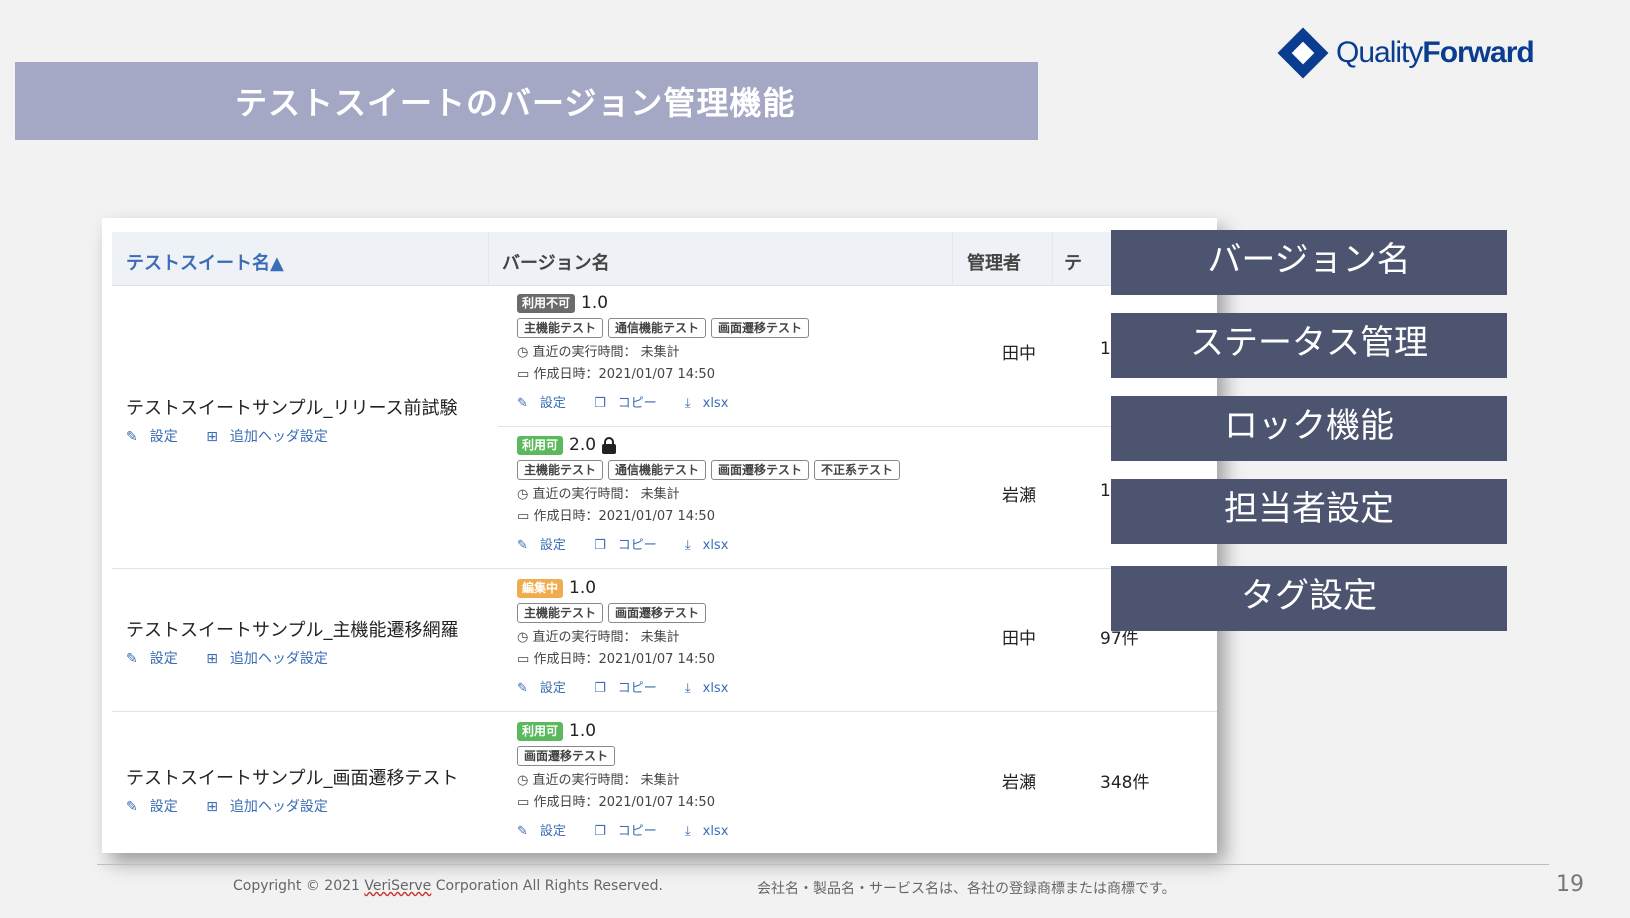  What do you see at coordinates (546, 303) in the screenshot?
I see `status-badge: 利用不可` at bounding box center [546, 303].